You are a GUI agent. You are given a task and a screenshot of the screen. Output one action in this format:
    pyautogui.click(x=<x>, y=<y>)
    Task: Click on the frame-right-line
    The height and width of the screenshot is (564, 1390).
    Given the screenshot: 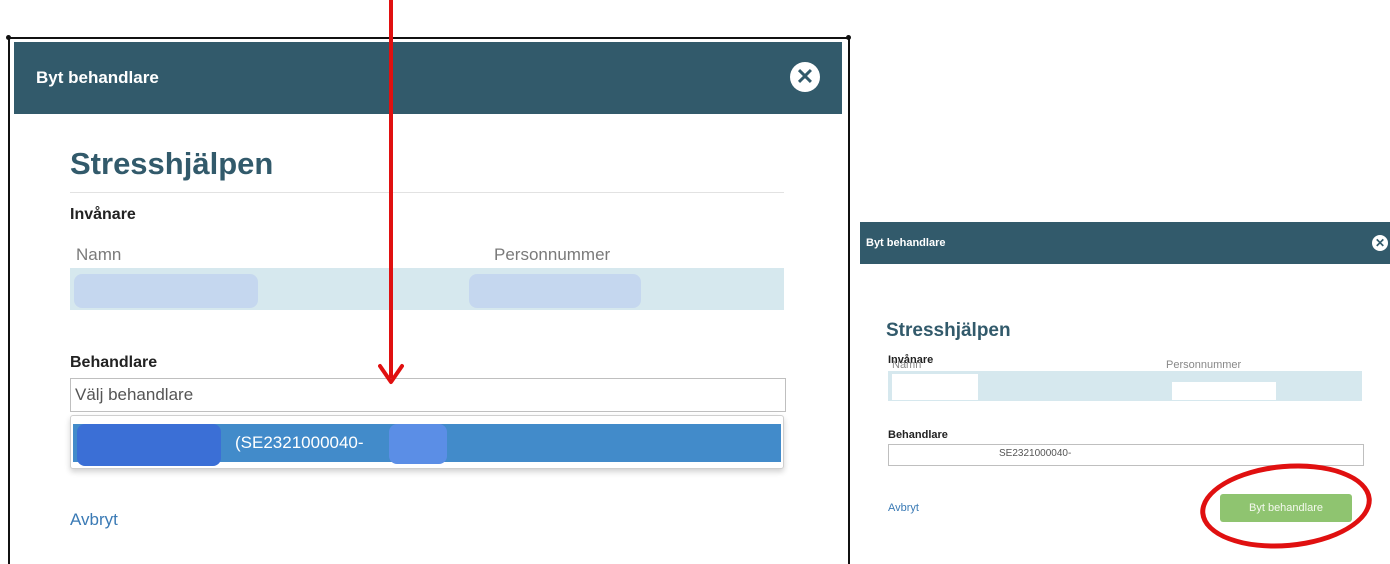 What is the action you would take?
    pyautogui.click(x=849, y=300)
    